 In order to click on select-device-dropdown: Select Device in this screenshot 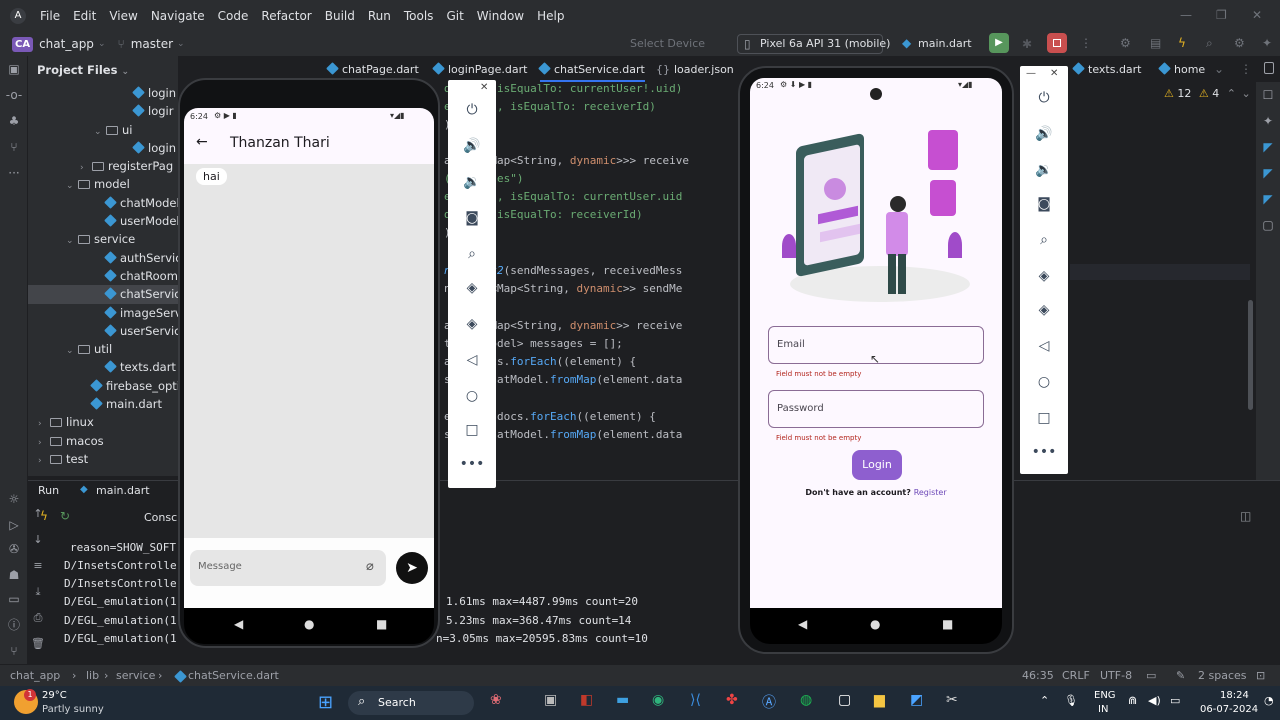, I will do `click(667, 43)`.